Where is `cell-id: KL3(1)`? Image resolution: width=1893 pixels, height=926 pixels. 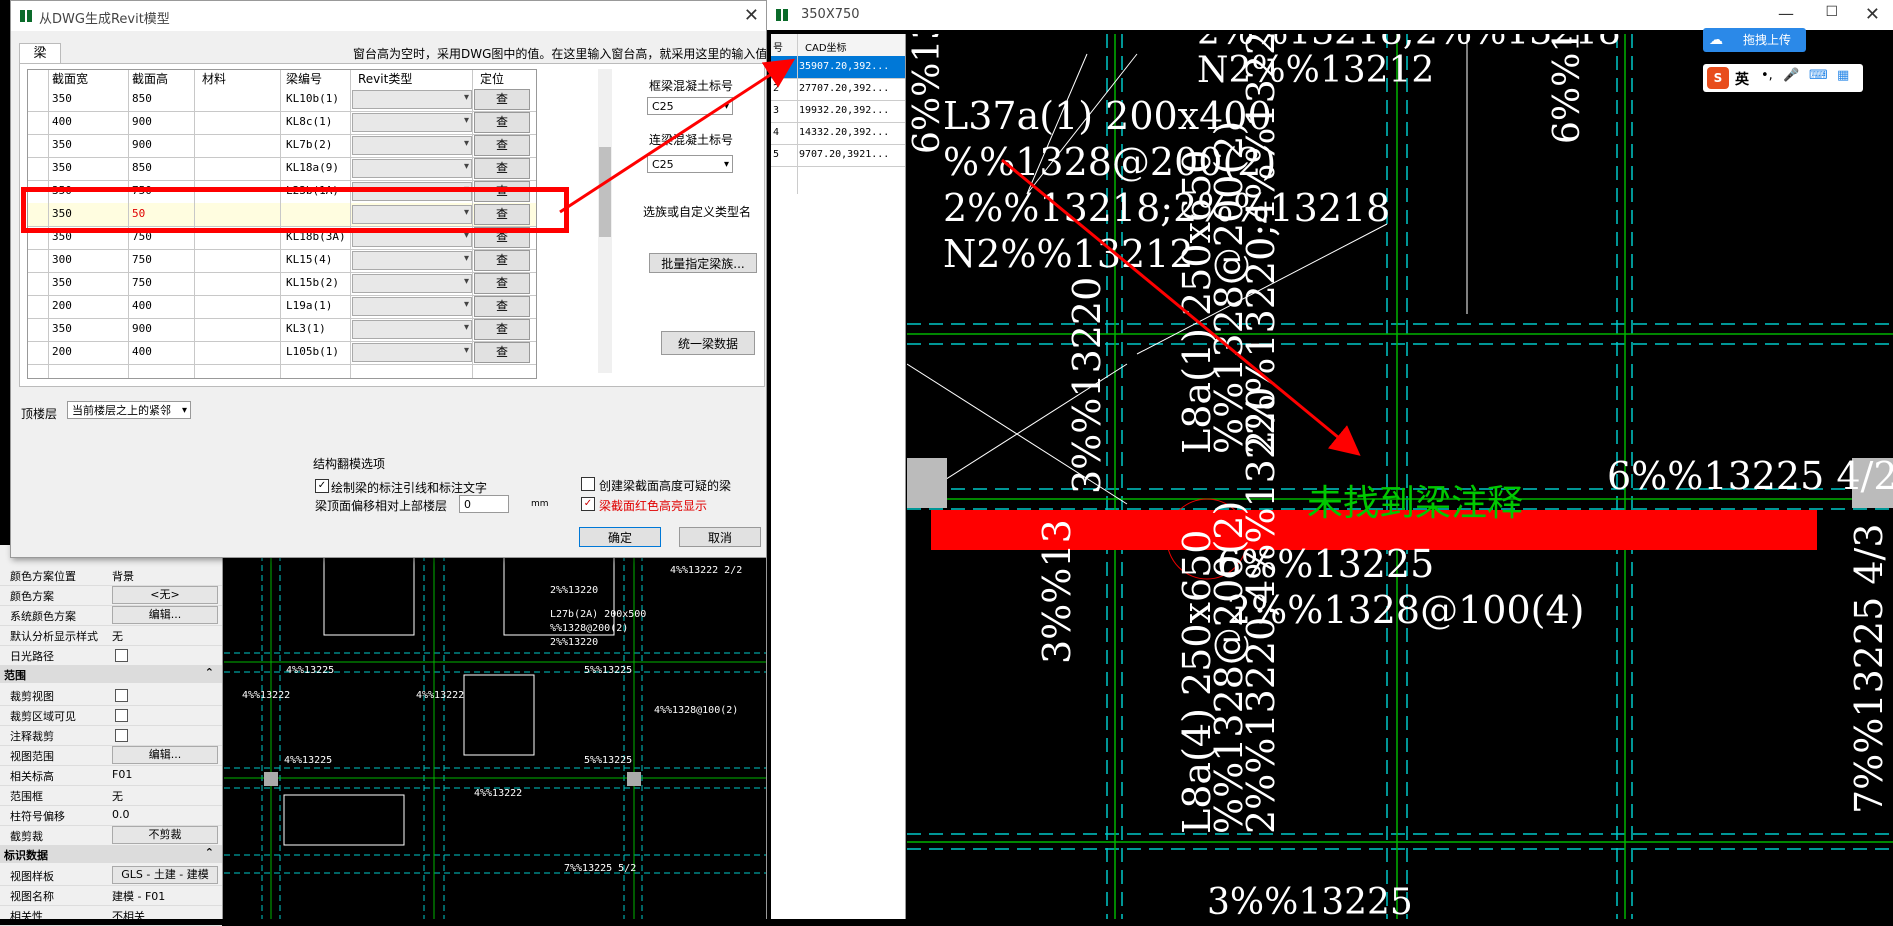
cell-id: KL3(1) is located at coordinates (306, 328).